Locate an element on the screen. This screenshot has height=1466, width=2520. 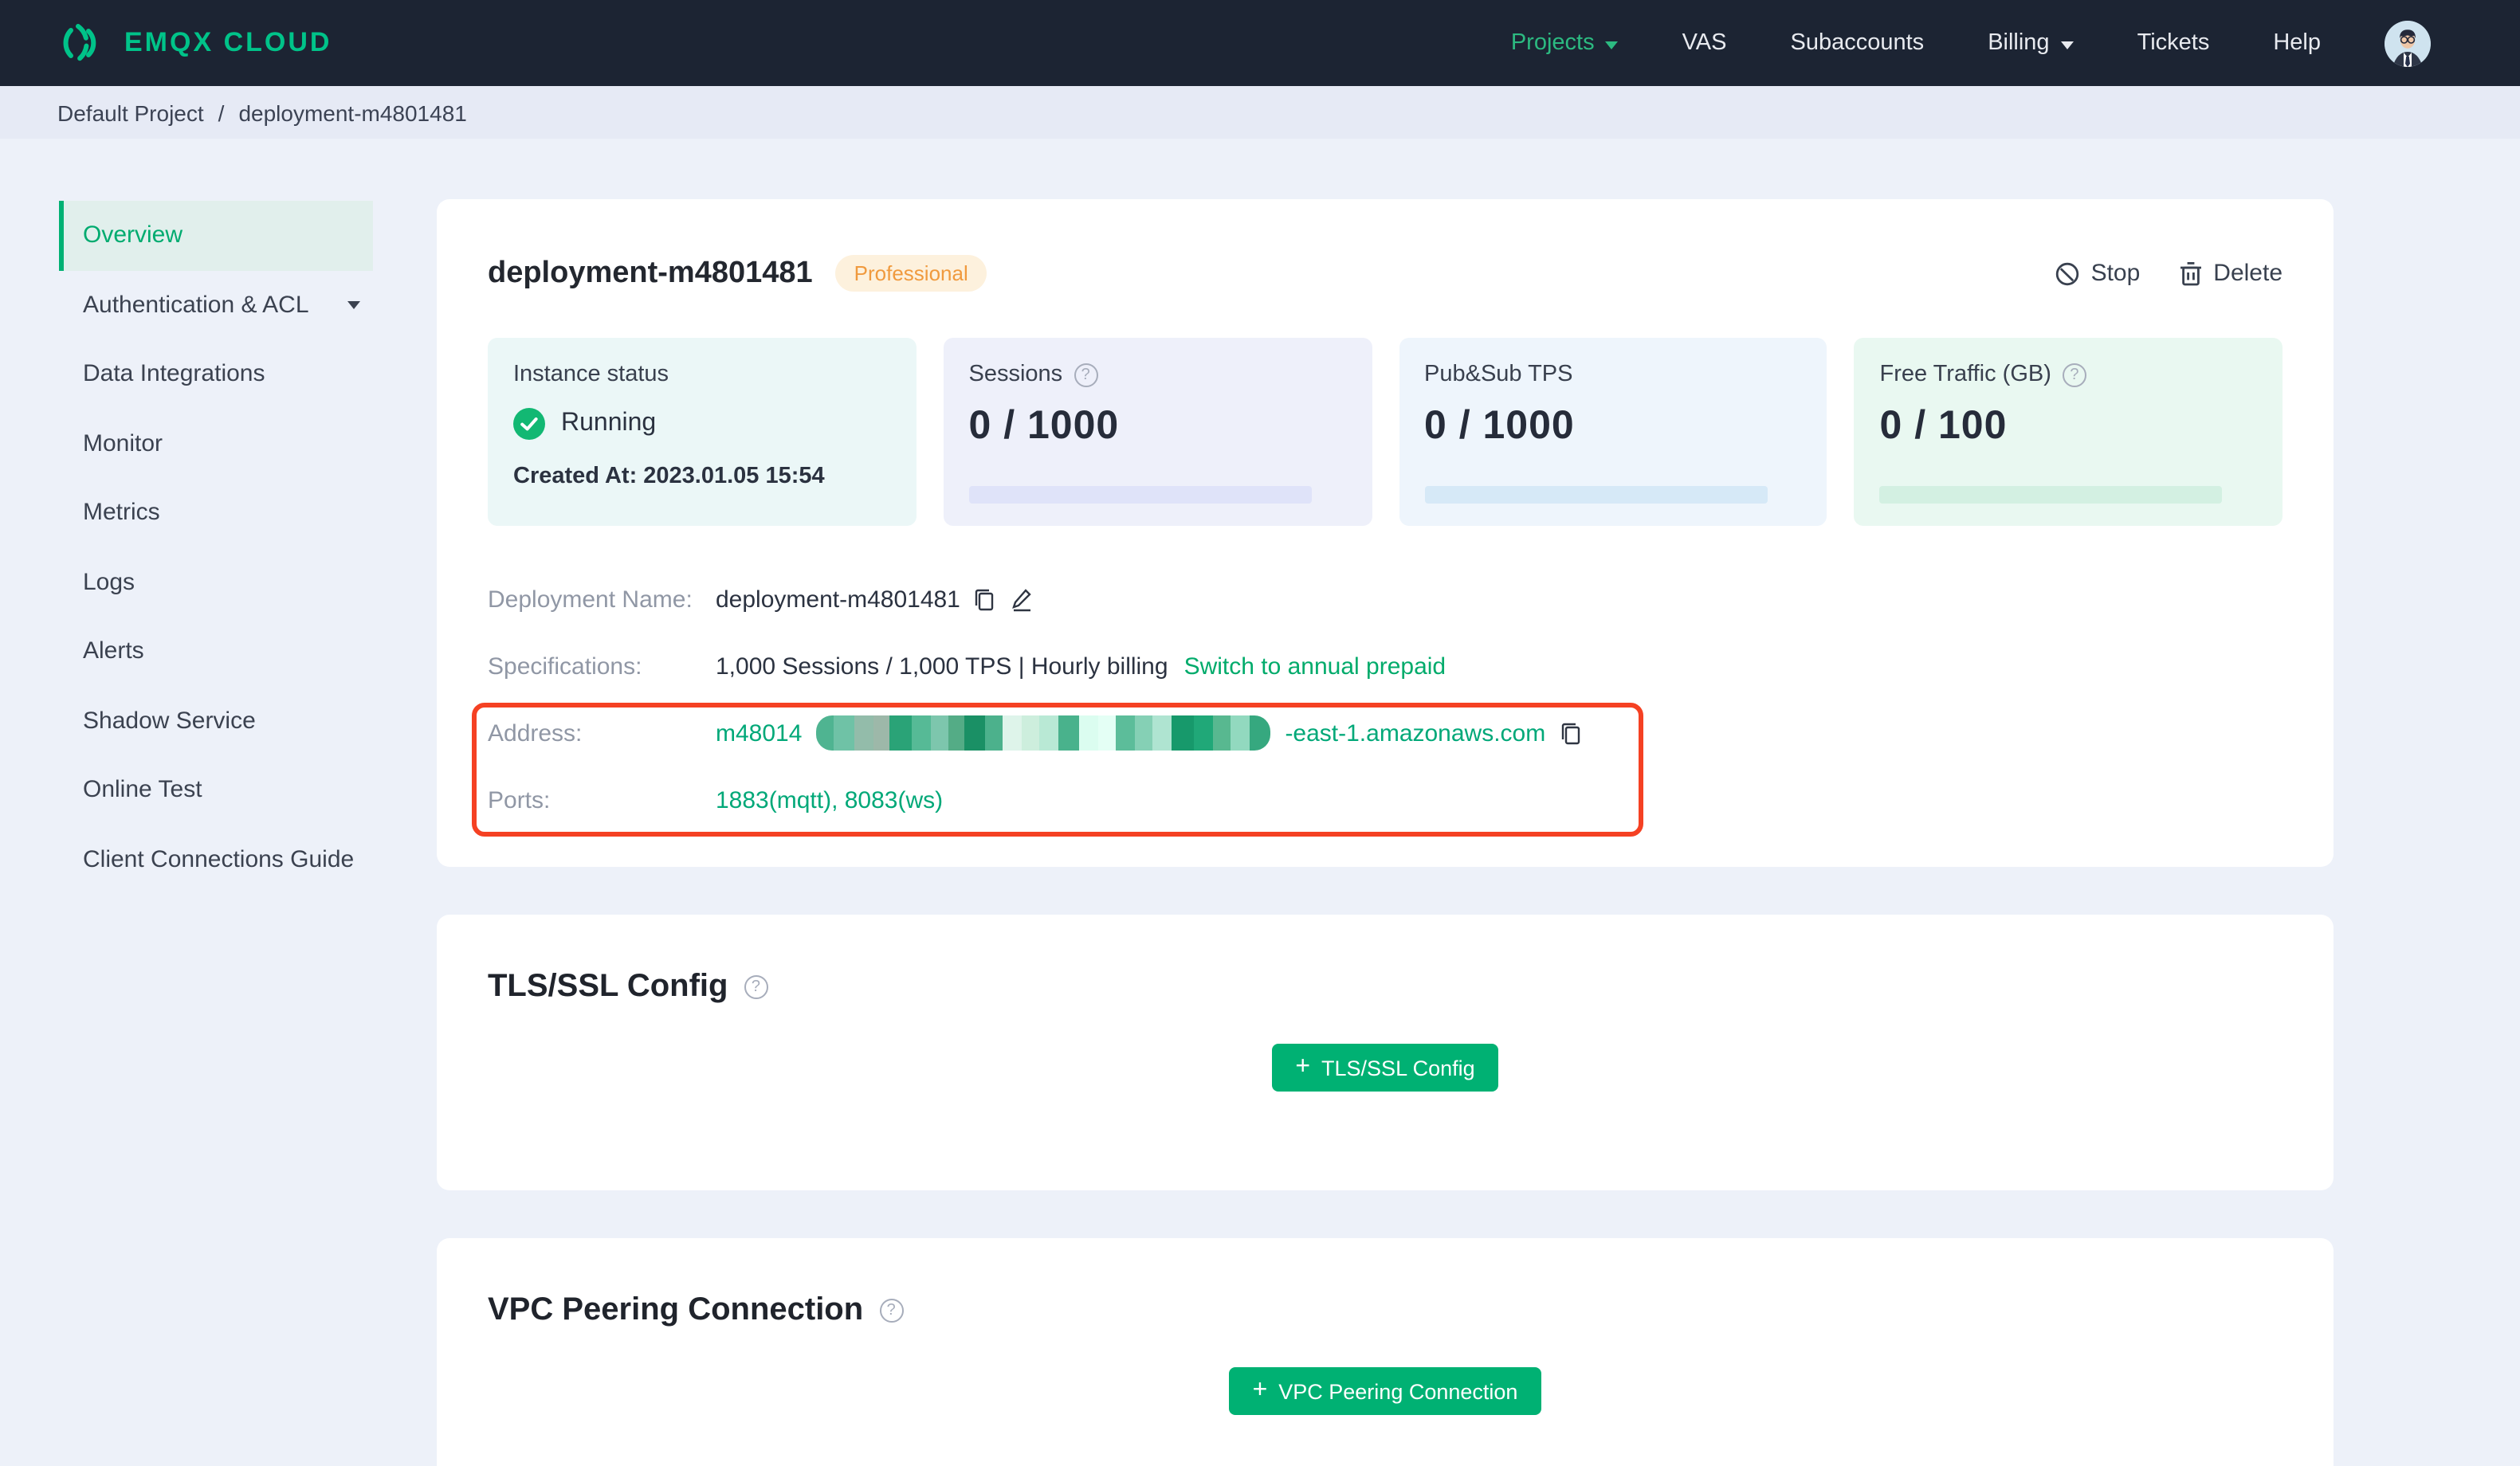
deployment-name-value: deployment-m4801481 is located at coordinates (838, 599).